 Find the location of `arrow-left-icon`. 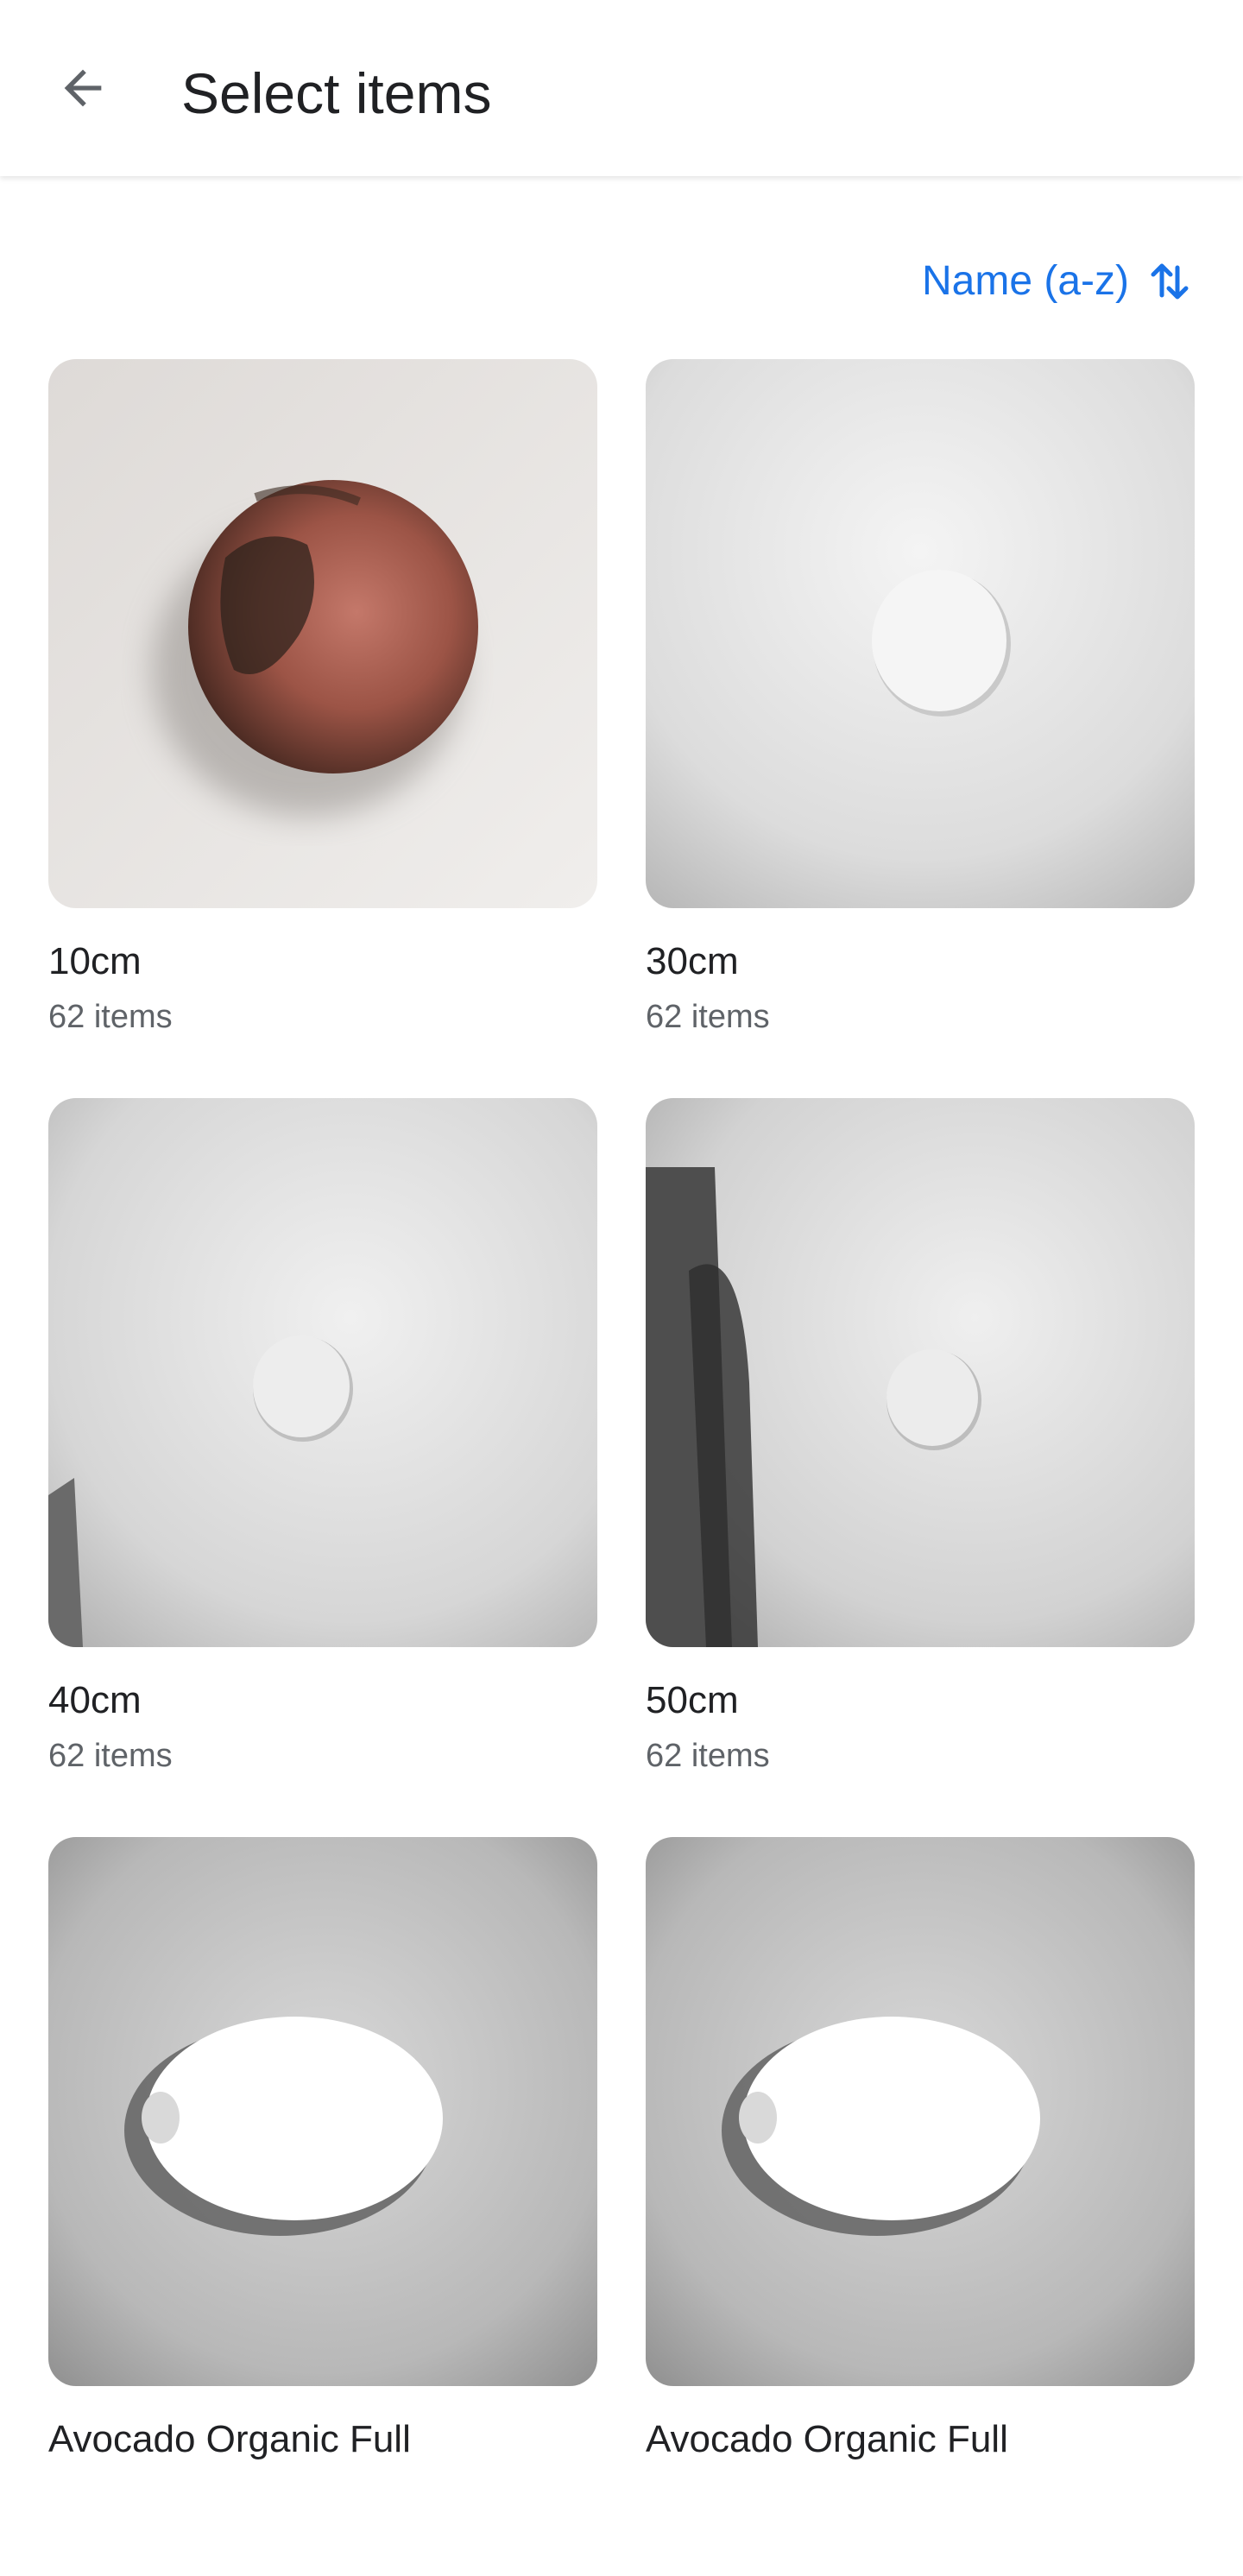

arrow-left-icon is located at coordinates (83, 88).